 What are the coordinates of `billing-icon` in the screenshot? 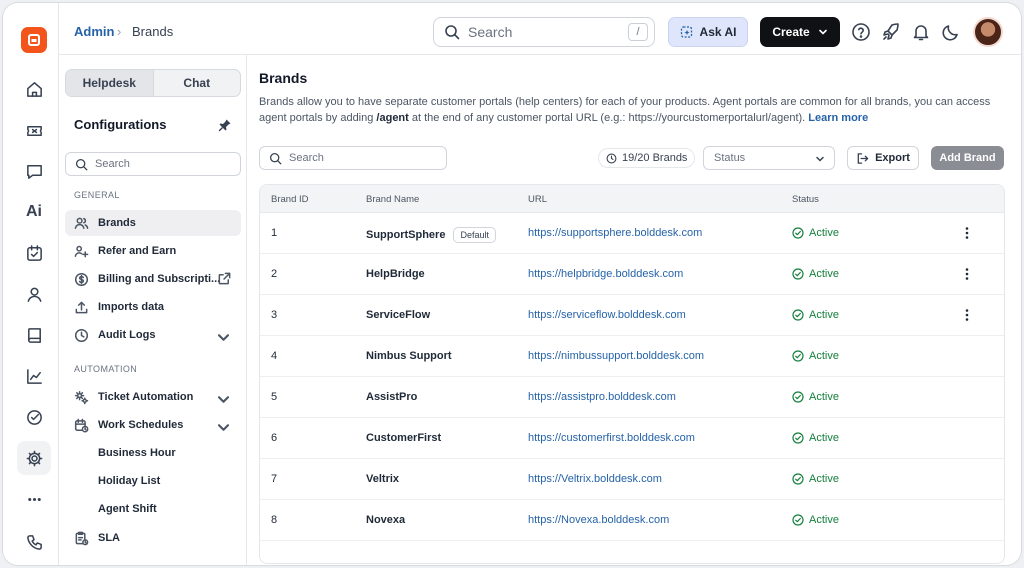 It's located at (81, 279).